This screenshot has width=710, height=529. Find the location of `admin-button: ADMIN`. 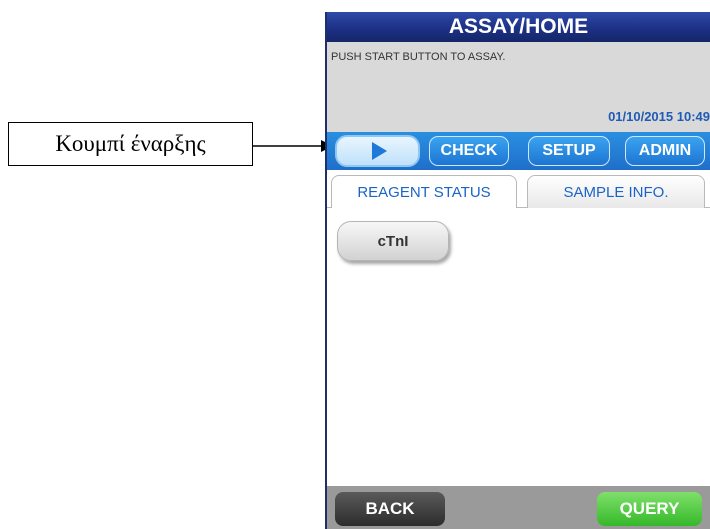

admin-button: ADMIN is located at coordinates (665, 151).